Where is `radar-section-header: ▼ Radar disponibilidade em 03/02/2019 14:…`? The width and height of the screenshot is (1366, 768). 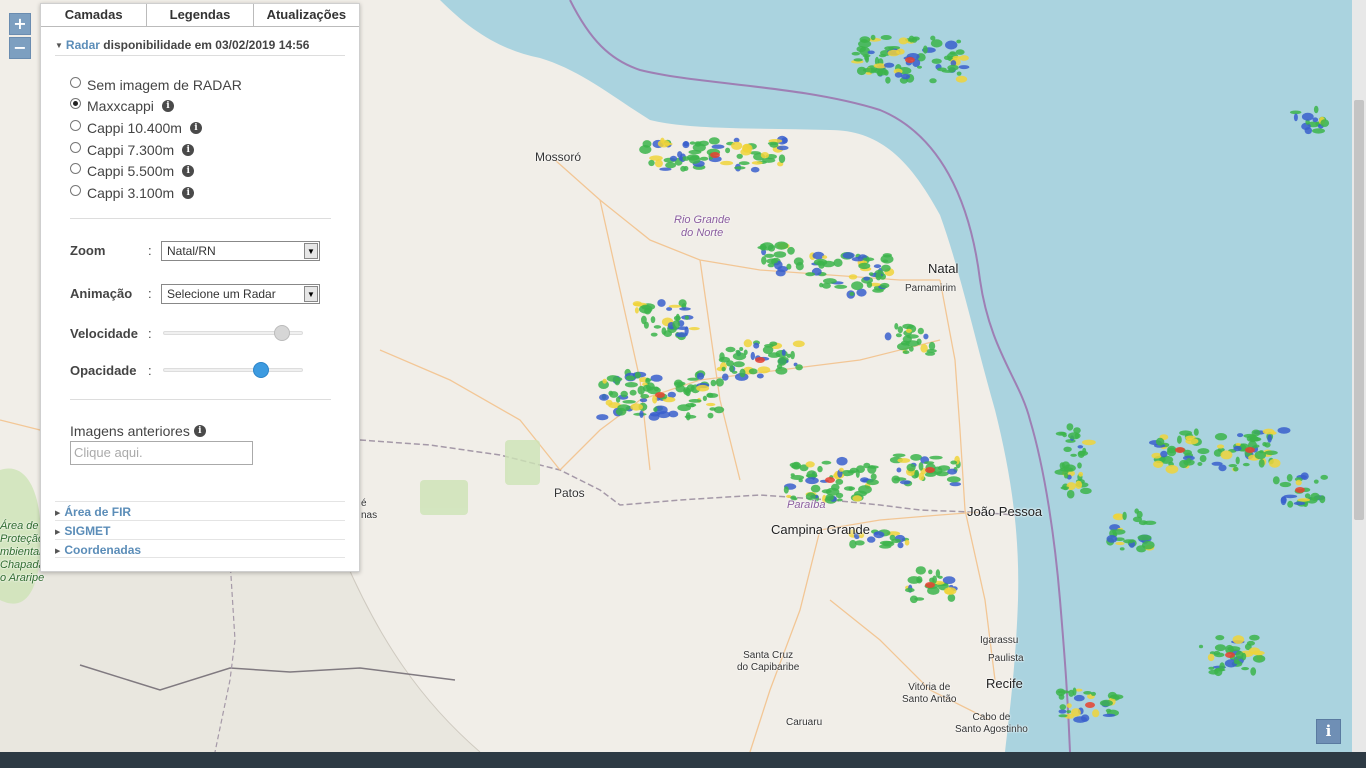 radar-section-header: ▼ Radar disponibilidade em 03/02/2019 14:… is located at coordinates (200, 47).